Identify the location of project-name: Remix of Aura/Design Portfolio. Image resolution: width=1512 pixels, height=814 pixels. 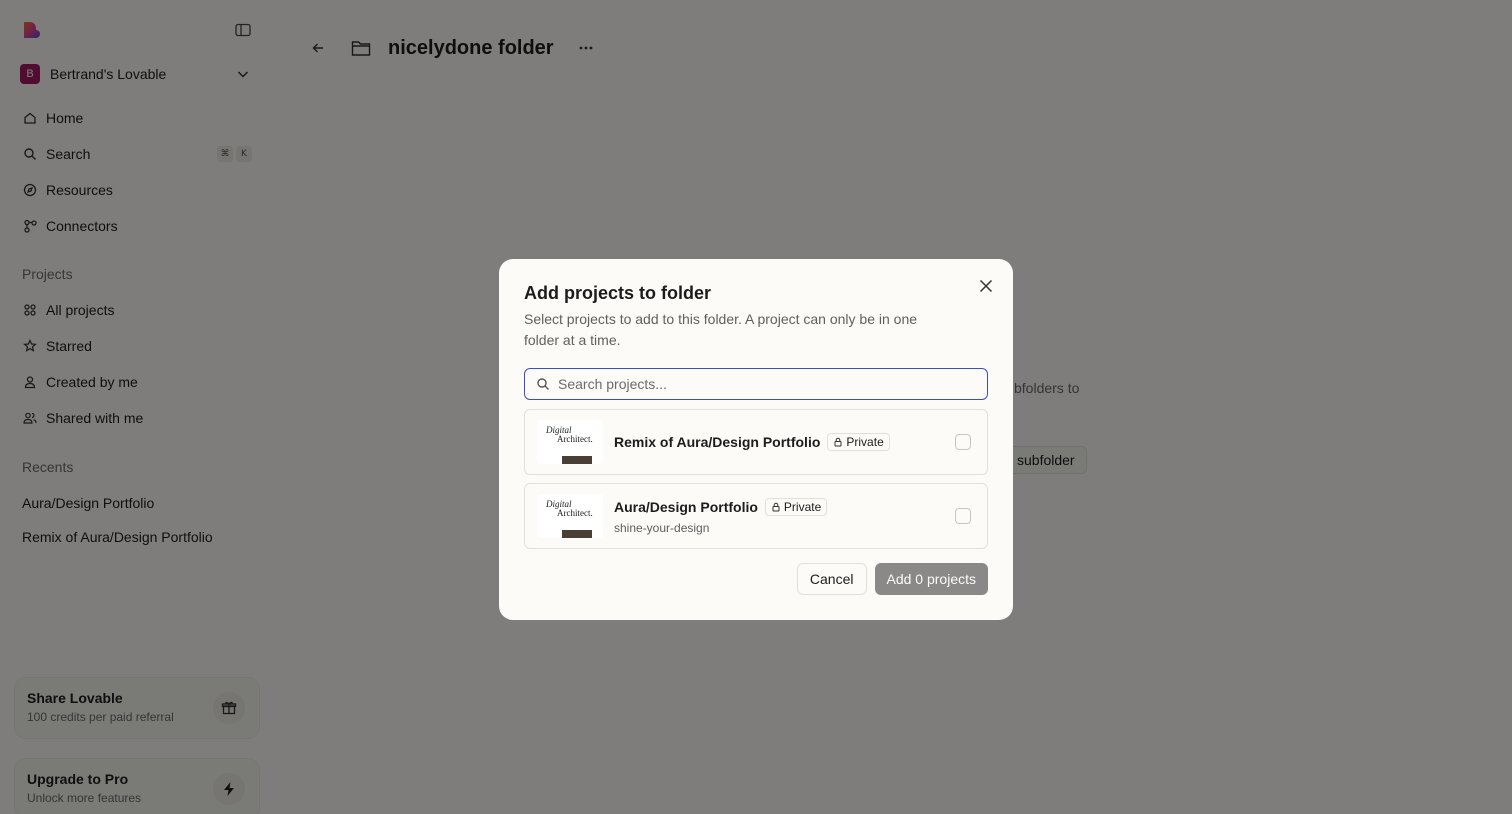
(717, 442).